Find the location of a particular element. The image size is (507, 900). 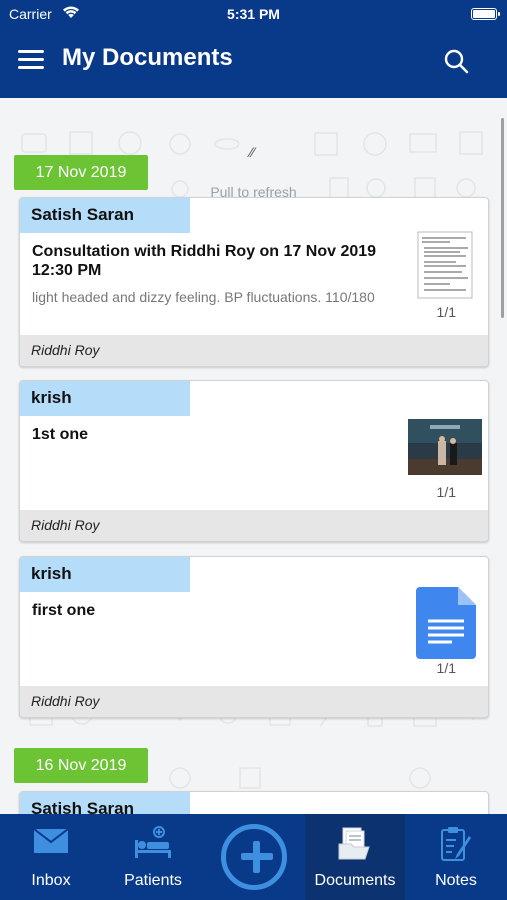

nav-documents: Documents is located at coordinates (355, 857).